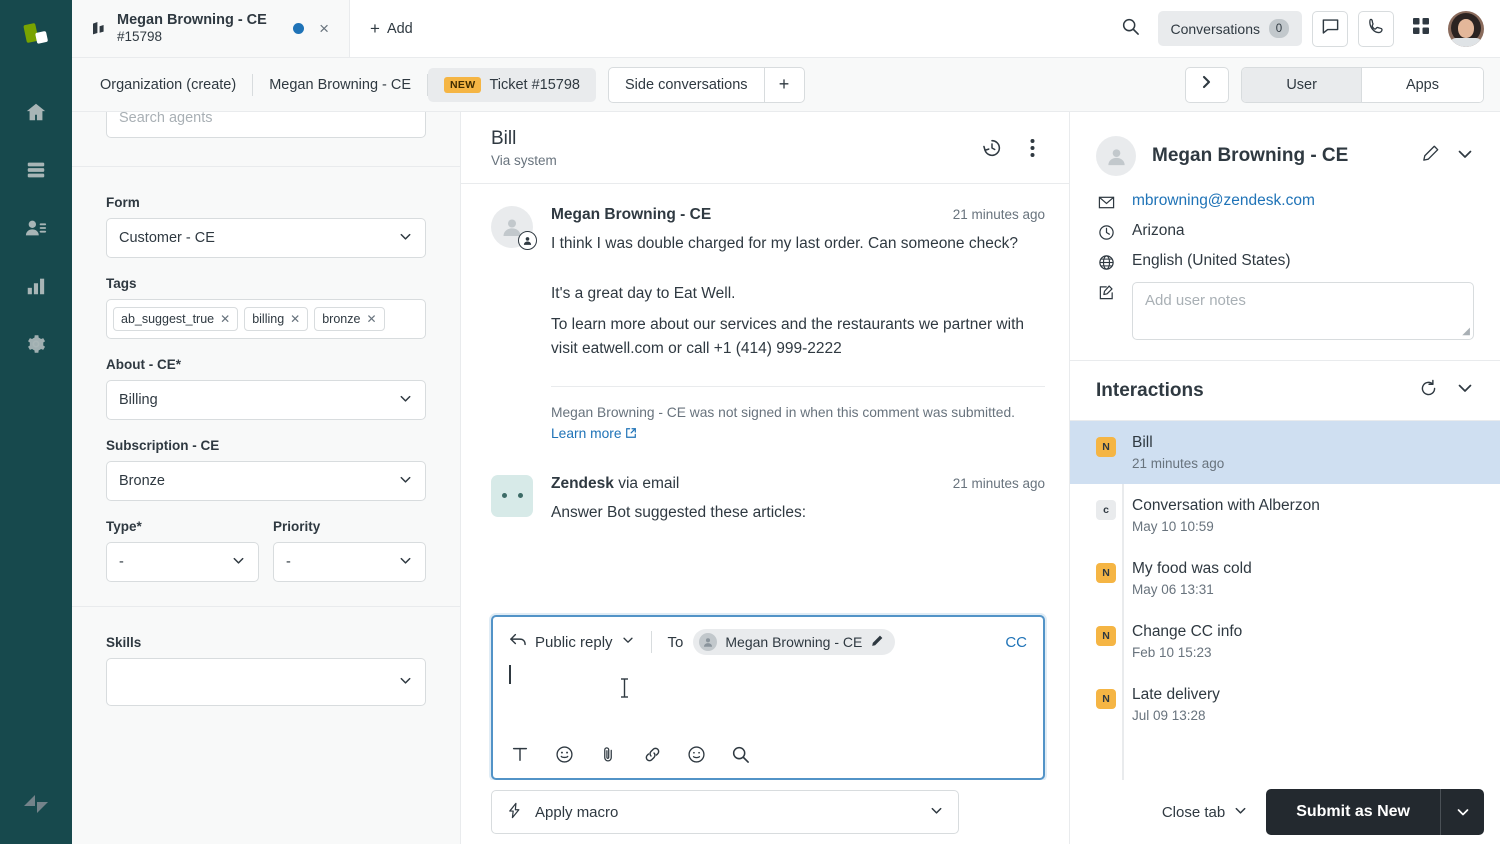 The width and height of the screenshot is (1500, 844). What do you see at coordinates (586, 433) in the screenshot?
I see `learn-more-link: Learn more` at bounding box center [586, 433].